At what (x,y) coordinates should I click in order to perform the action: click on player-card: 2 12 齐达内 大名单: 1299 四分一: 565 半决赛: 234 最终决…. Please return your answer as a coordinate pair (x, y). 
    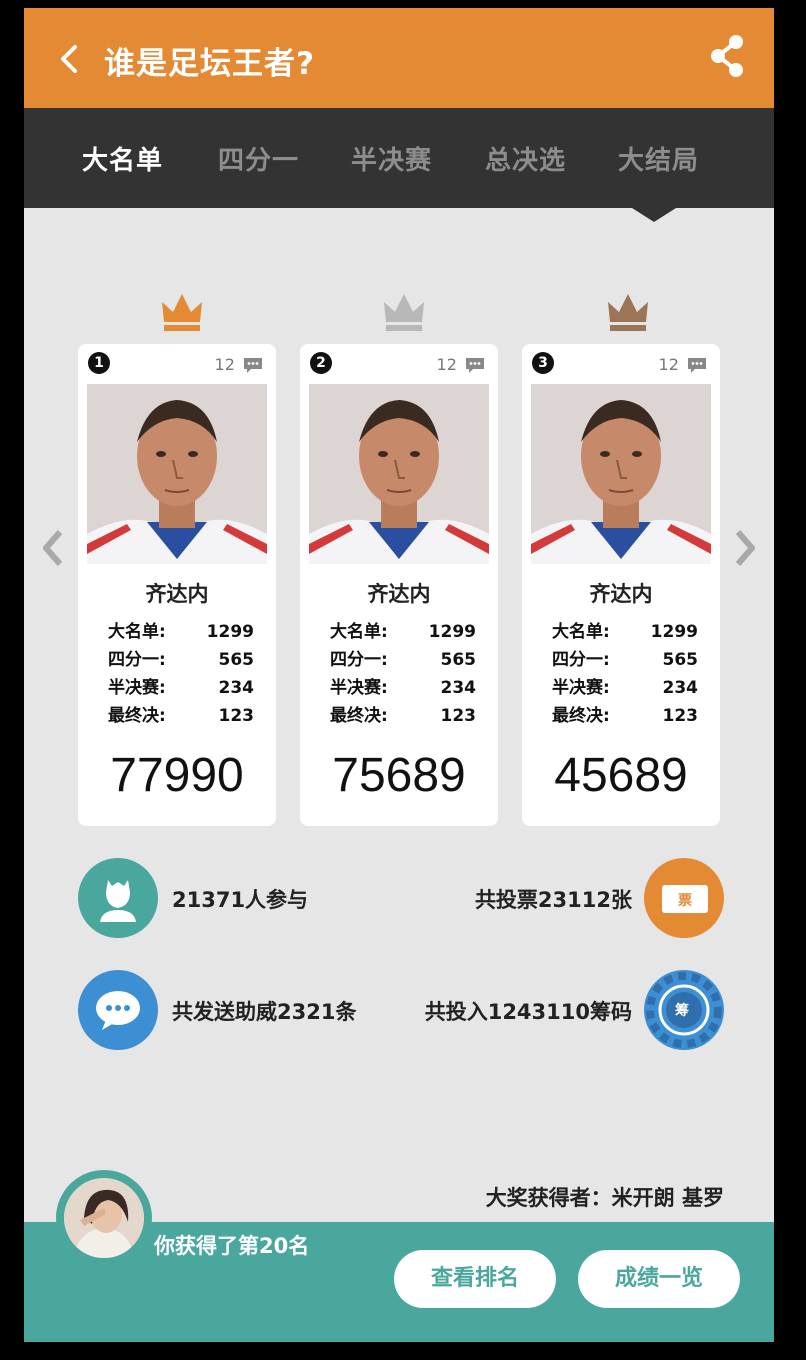
    Looking at the image, I should click on (399, 585).